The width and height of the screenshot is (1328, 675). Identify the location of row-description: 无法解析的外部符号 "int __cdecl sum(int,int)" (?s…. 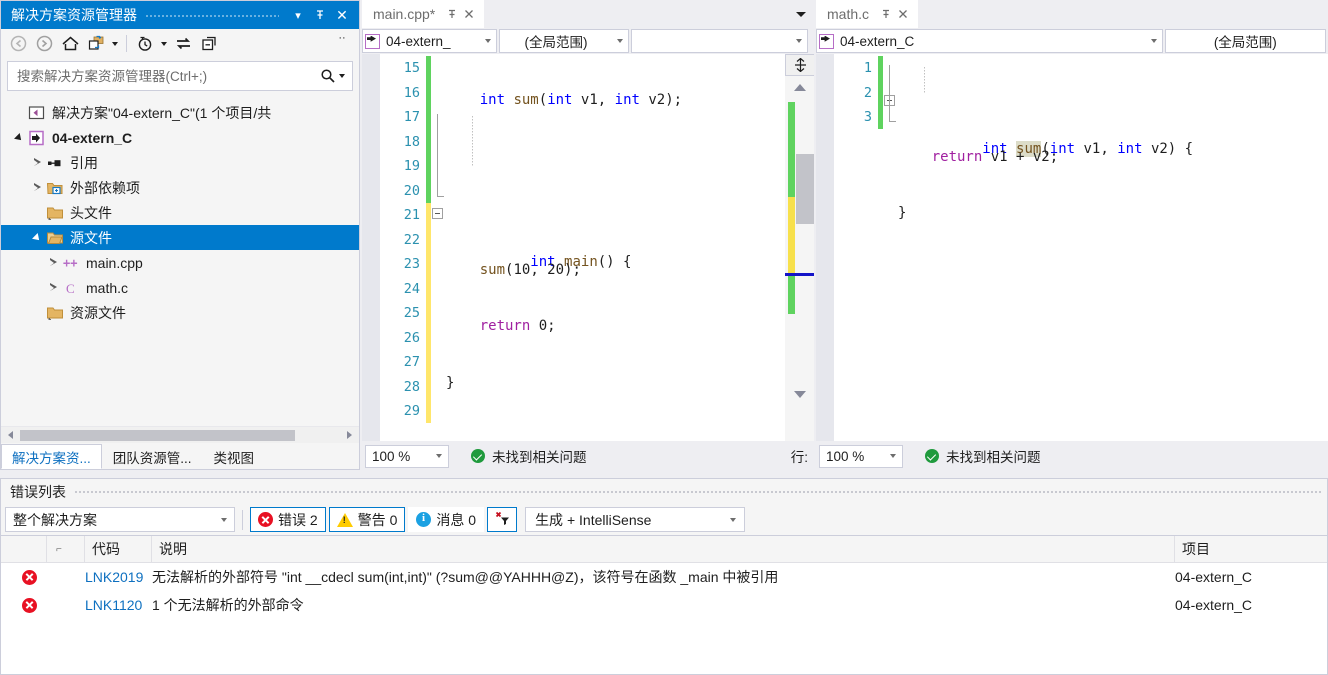
(663, 577).